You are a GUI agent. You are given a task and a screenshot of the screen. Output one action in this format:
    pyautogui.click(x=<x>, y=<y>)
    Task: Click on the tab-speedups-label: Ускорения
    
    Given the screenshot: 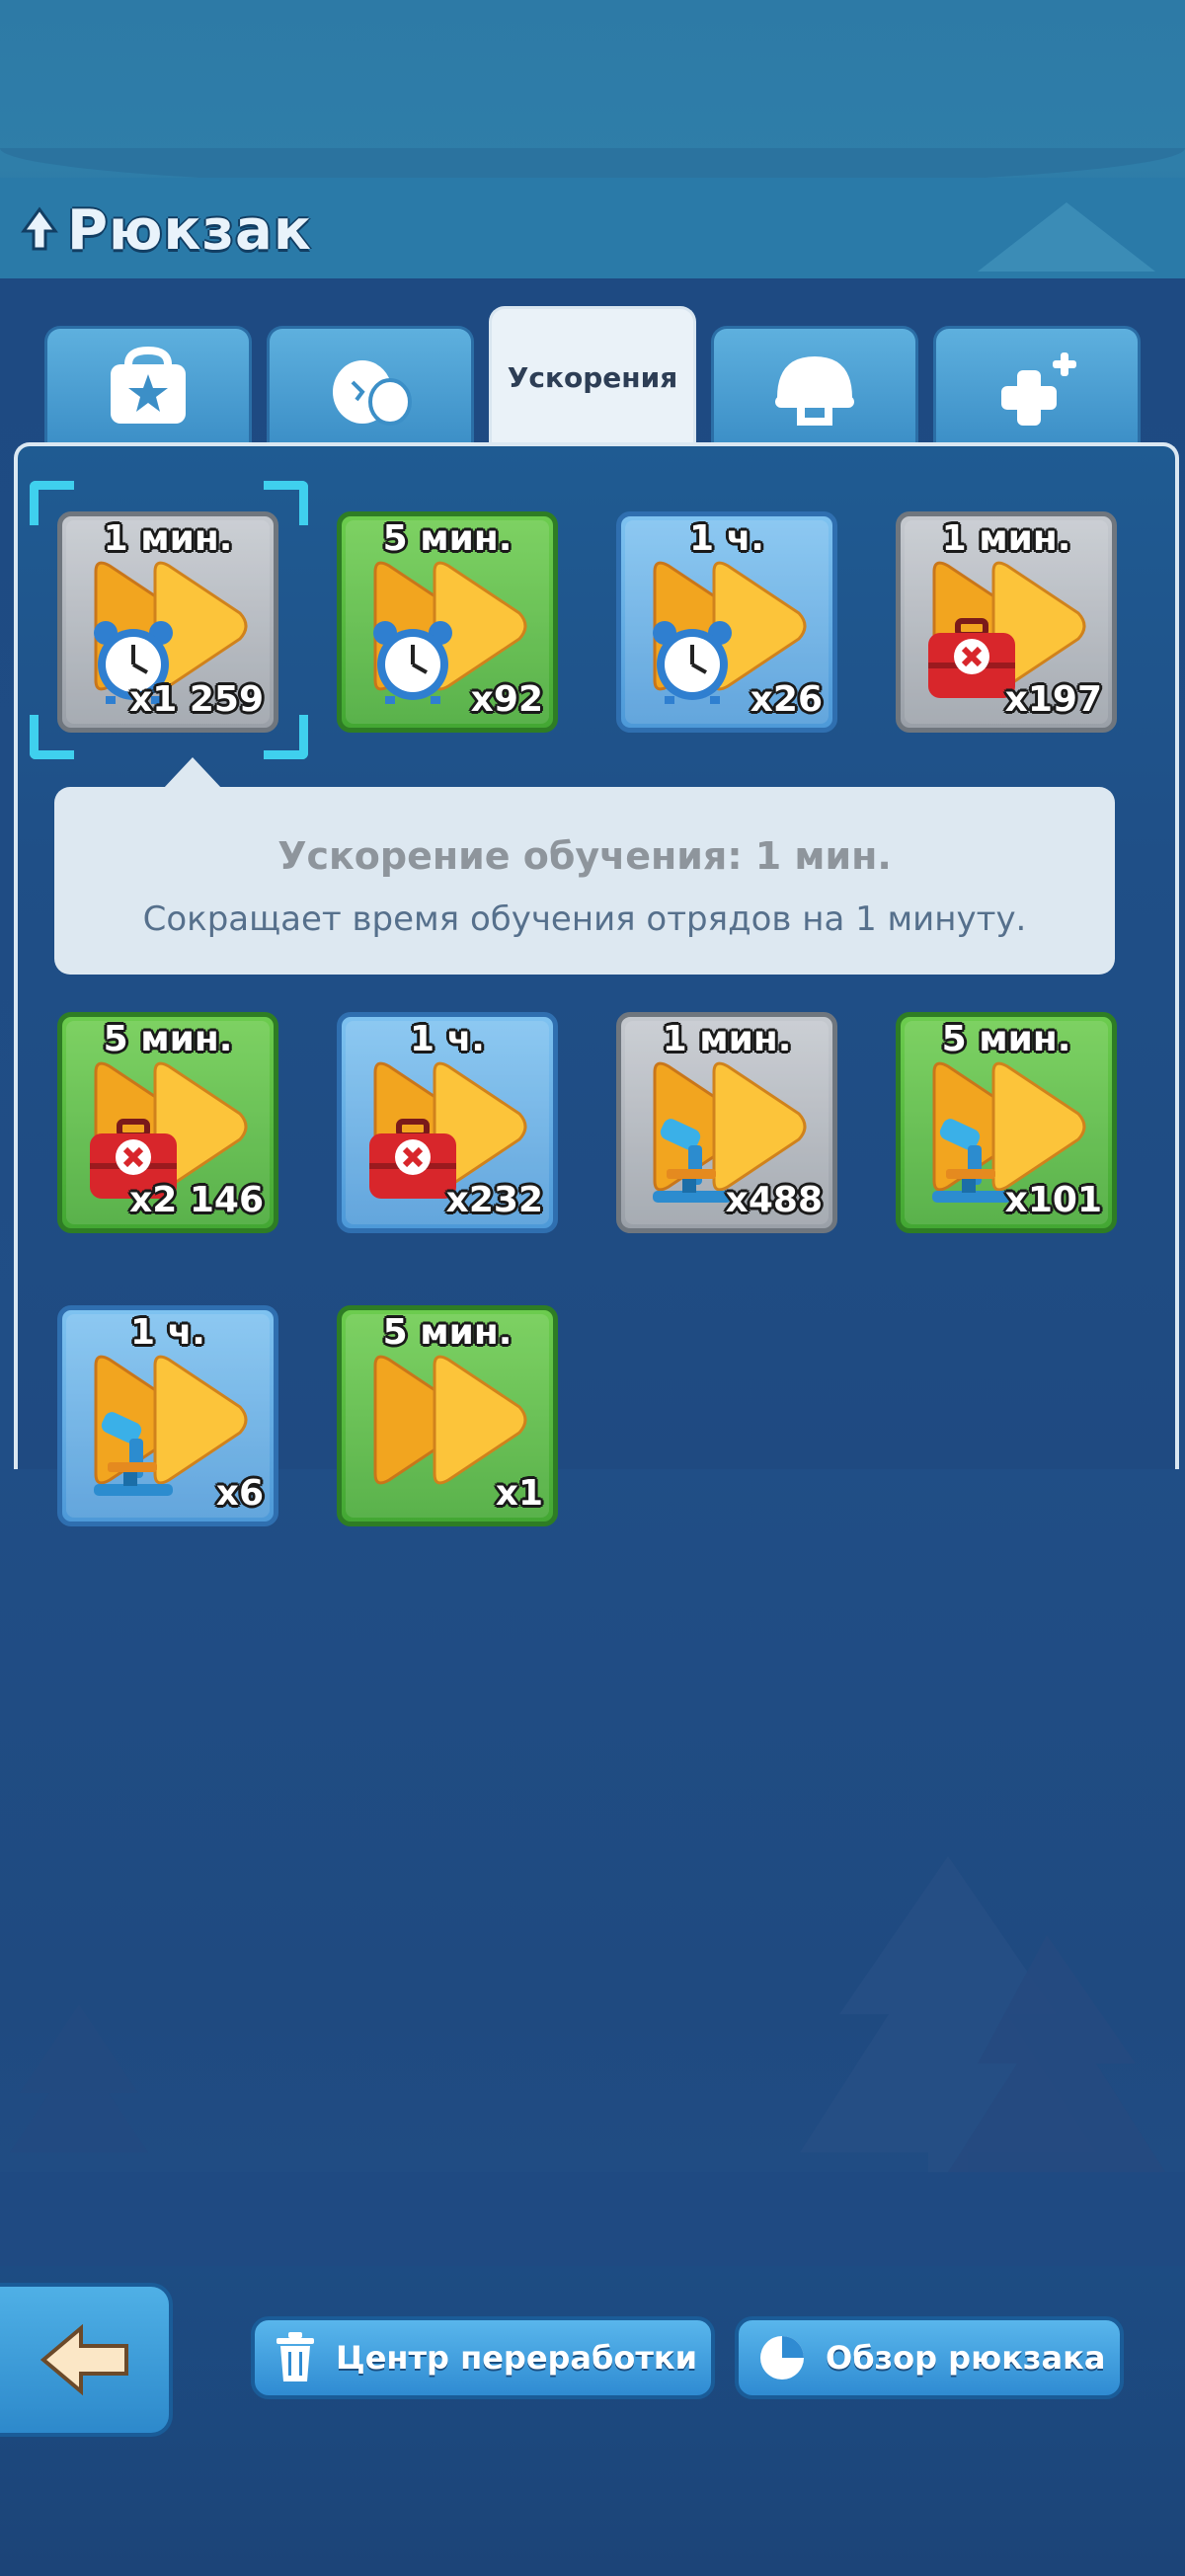 What is the action you would take?
    pyautogui.click(x=592, y=377)
    